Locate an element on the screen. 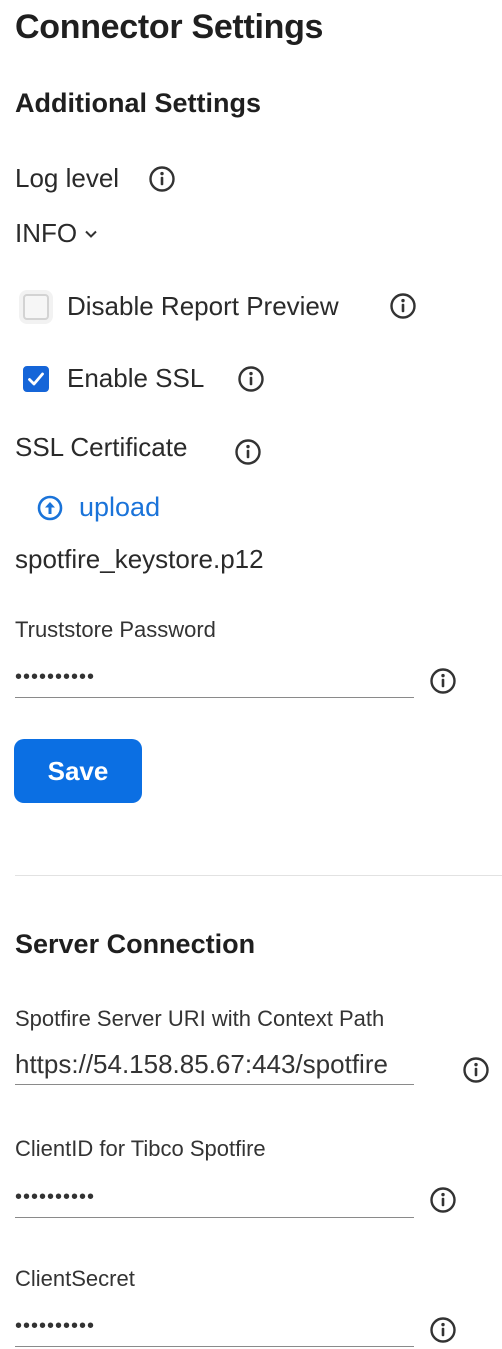 This screenshot has height=1349, width=502. chevron-down-icon is located at coordinates (91, 234).